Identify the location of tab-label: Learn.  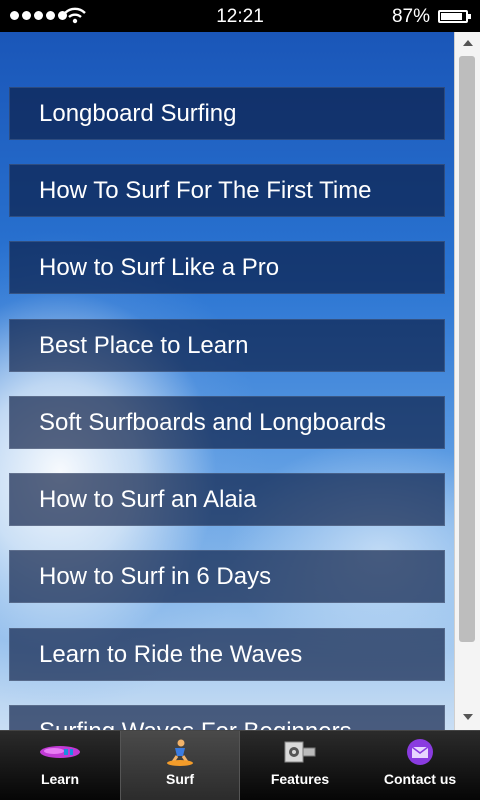
(60, 779).